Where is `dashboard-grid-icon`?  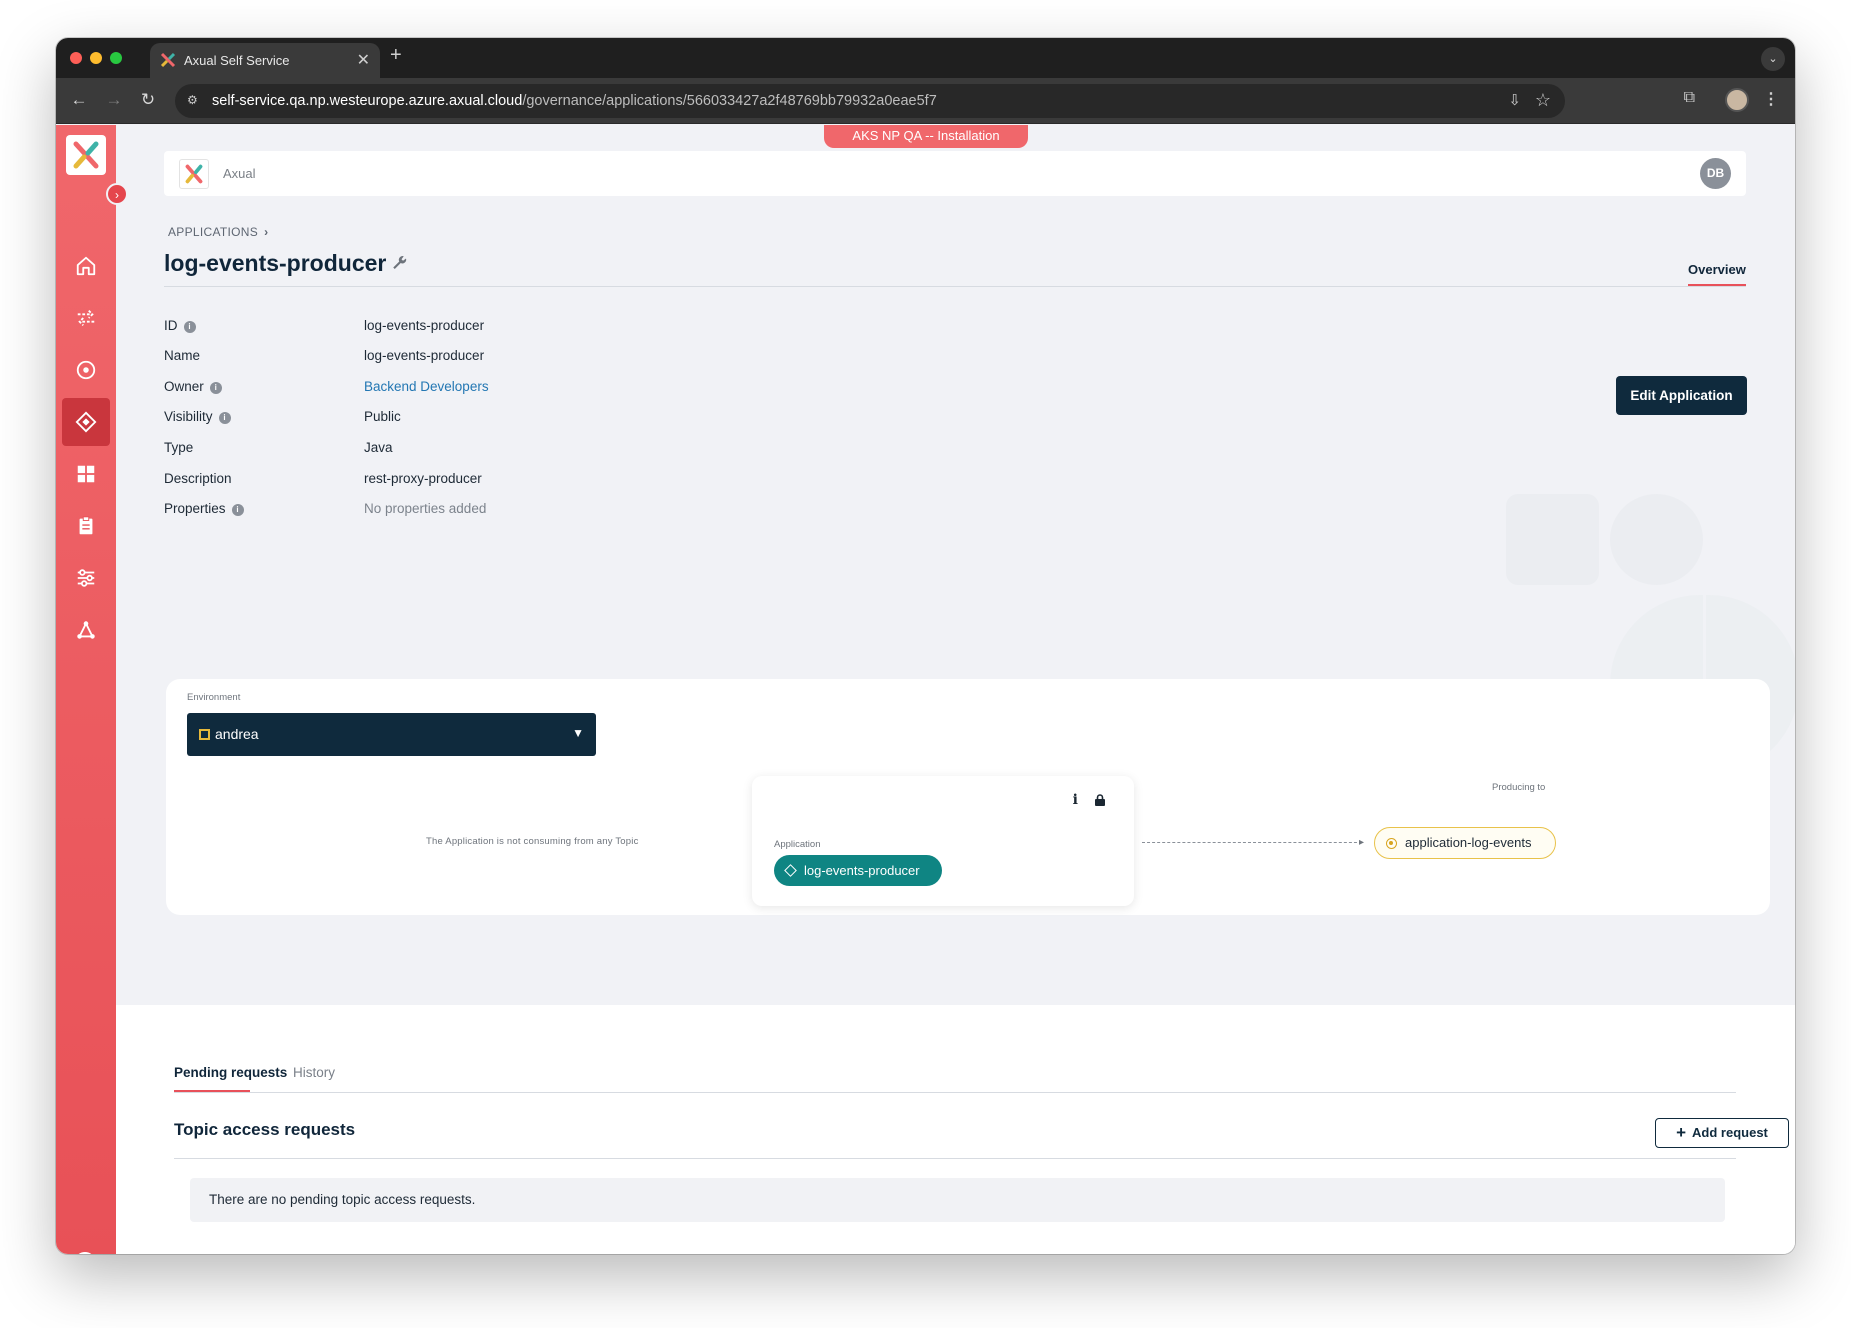
dashboard-grid-icon is located at coordinates (86, 474).